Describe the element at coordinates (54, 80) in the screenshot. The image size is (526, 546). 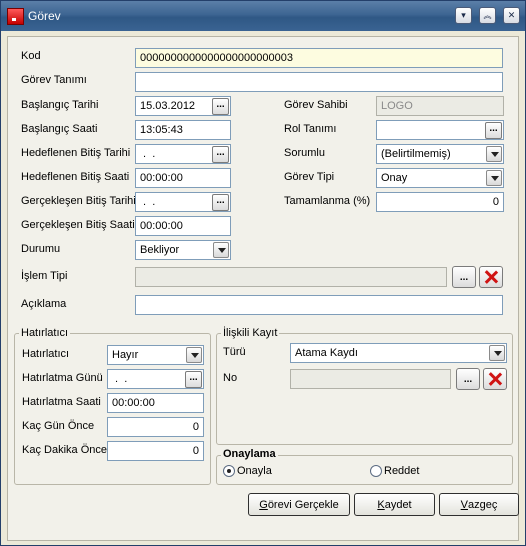
I see `gorev-tanimi-label: Görev Tanımı` at that location.